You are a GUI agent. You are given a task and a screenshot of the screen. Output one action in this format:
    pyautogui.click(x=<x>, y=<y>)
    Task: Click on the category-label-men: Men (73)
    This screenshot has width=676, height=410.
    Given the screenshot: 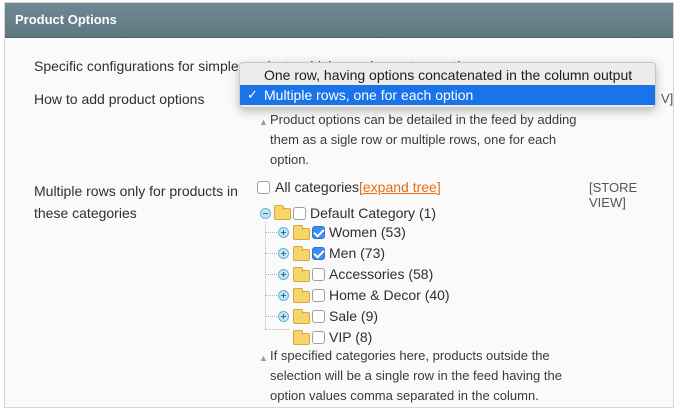 What is the action you would take?
    pyautogui.click(x=357, y=253)
    